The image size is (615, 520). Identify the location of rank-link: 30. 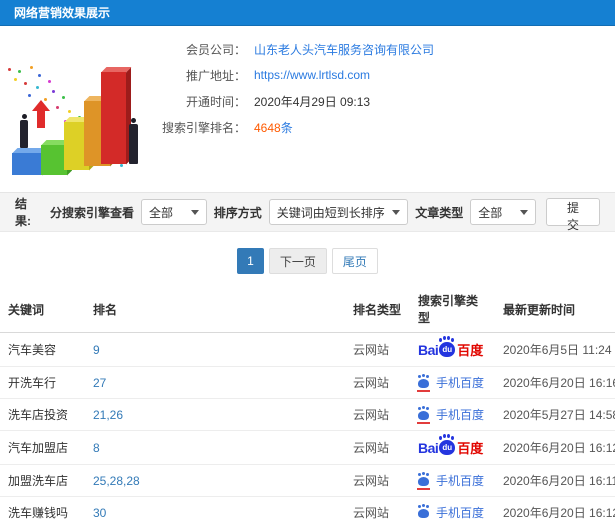
(99, 513).